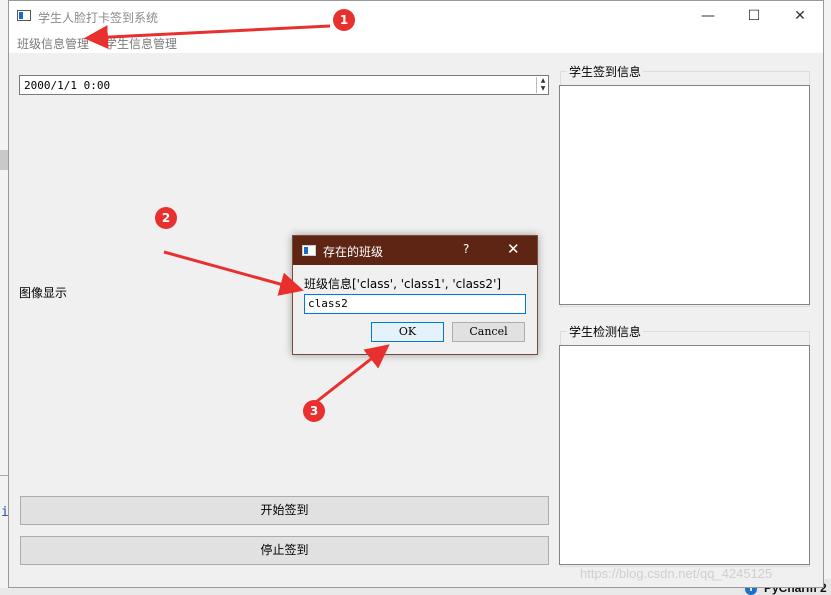 This screenshot has height=595, width=831. What do you see at coordinates (67, 85) in the screenshot?
I see `datetime-value: 2000/1/1 0:00` at bounding box center [67, 85].